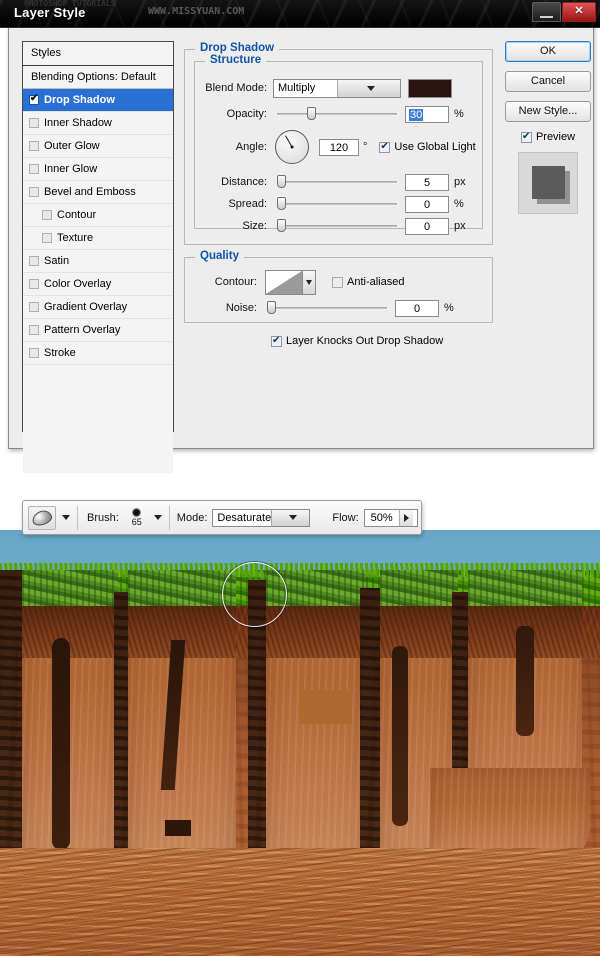 The image size is (600, 956). I want to click on toolbar-divider, so click(169, 517).